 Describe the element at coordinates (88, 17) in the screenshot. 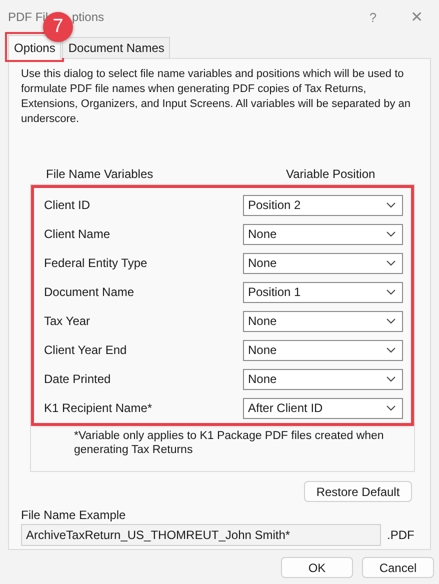

I see `window-title: ptions` at that location.